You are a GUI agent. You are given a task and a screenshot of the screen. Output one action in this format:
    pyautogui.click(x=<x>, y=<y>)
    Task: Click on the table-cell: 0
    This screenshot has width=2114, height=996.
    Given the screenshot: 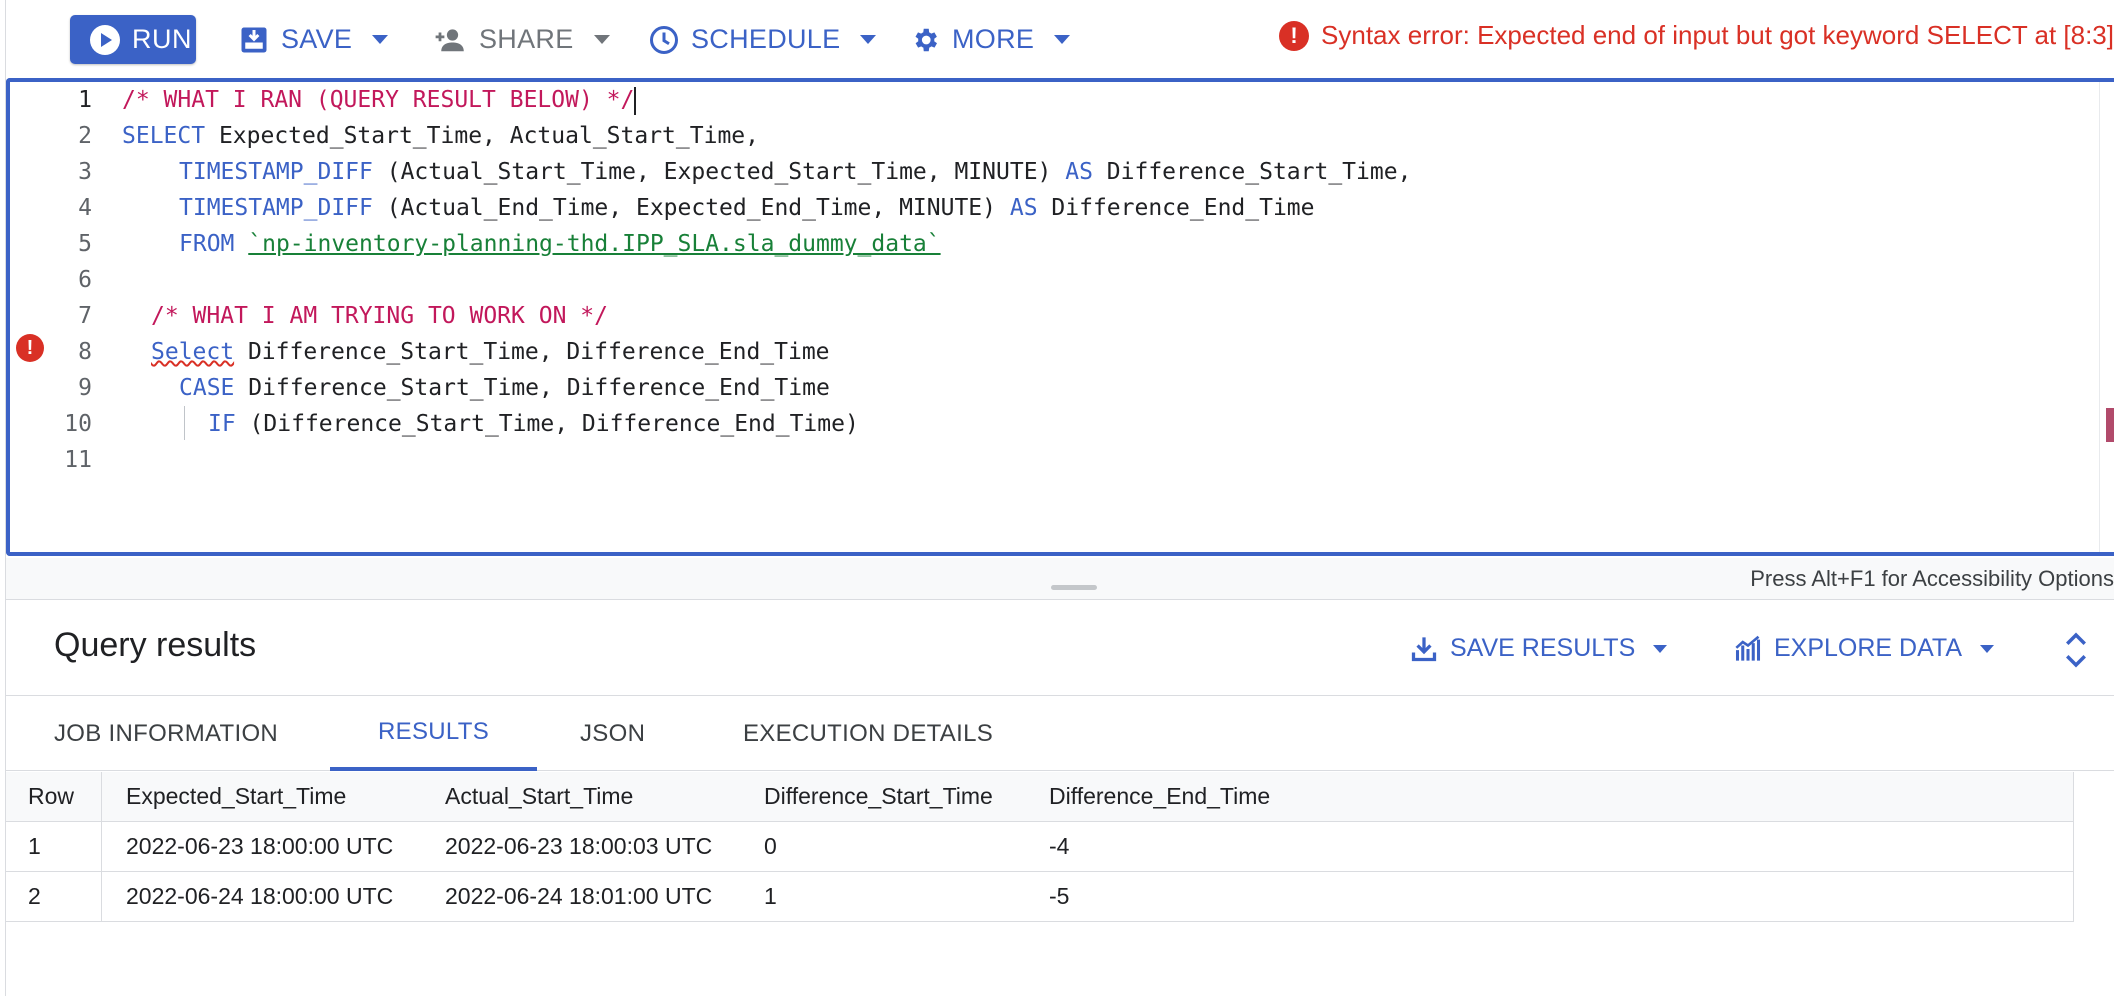 What is the action you would take?
    pyautogui.click(x=770, y=846)
    